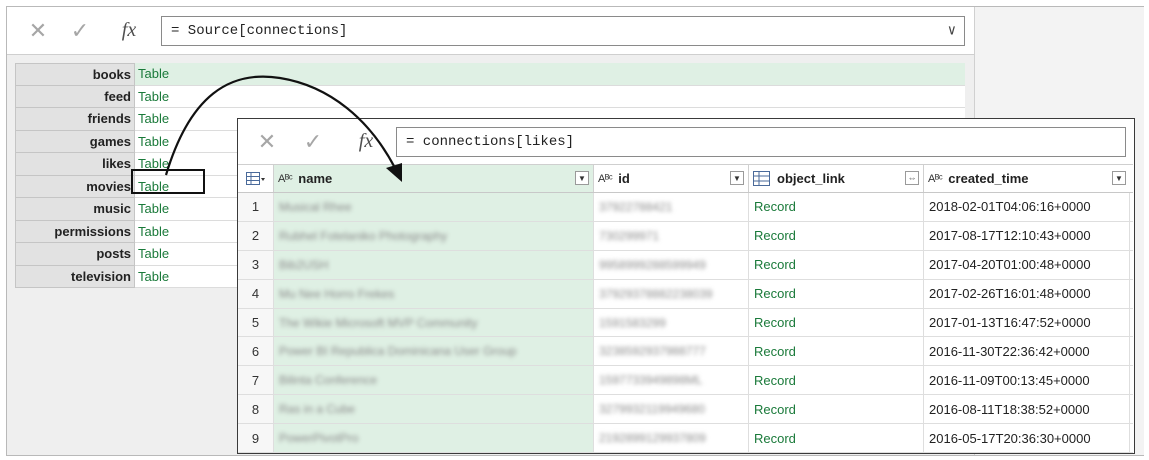 The width and height of the screenshot is (1149, 460). What do you see at coordinates (1027, 264) in the screenshot?
I see `created-time-cell: 2017-04-20T01:00:48+0000` at bounding box center [1027, 264].